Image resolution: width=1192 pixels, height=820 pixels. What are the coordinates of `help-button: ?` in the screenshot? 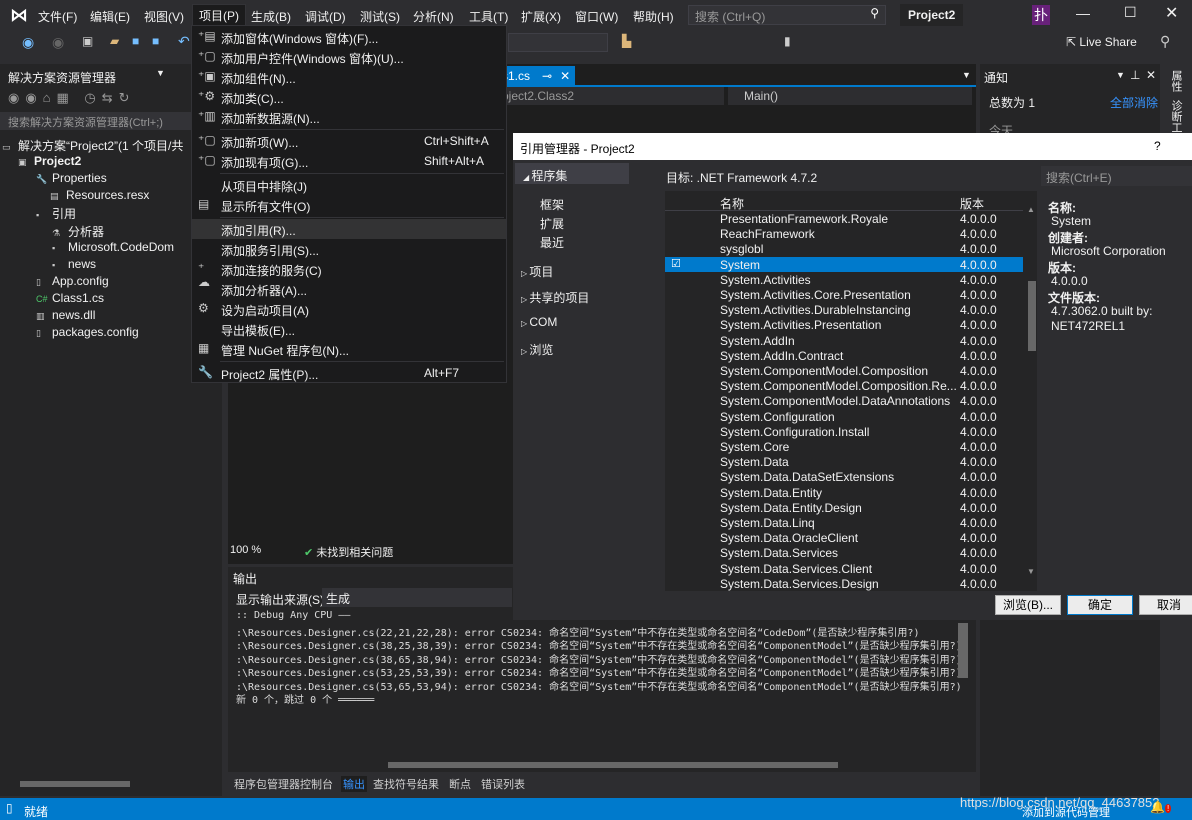 It's located at (1157, 146).